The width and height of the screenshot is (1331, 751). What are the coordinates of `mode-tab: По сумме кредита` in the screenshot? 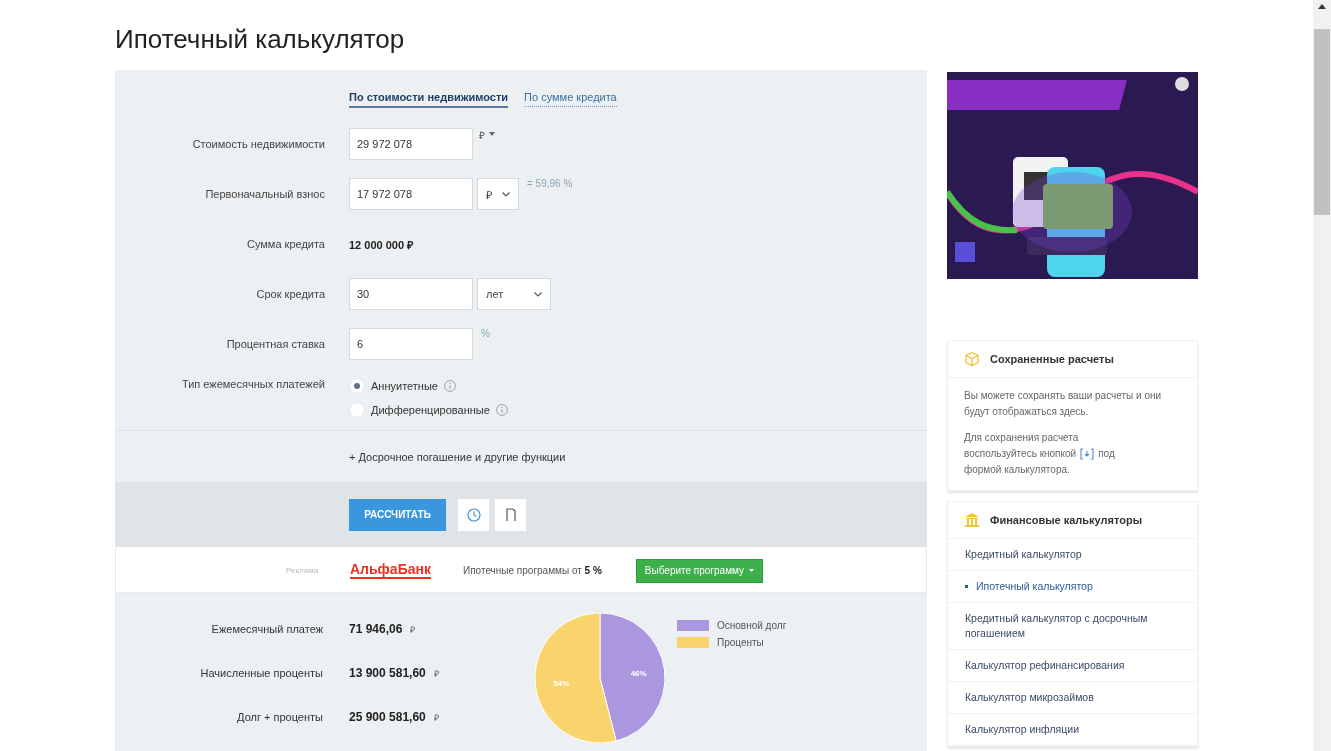 It's located at (570, 98).